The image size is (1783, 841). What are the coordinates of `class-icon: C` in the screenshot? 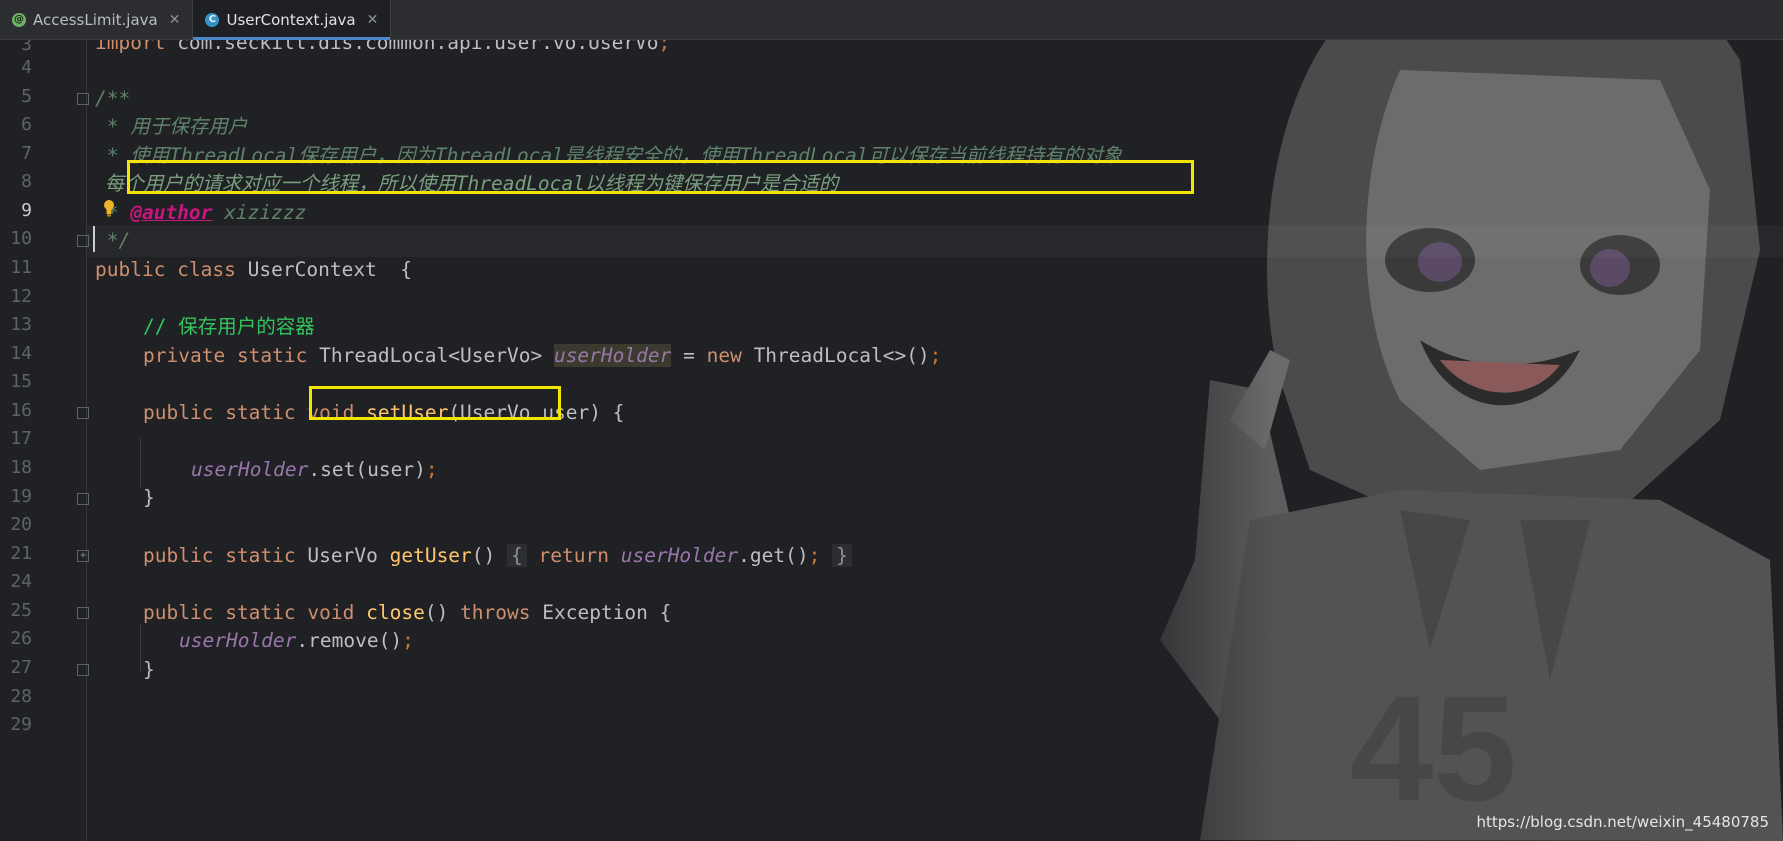 It's located at (212, 19).